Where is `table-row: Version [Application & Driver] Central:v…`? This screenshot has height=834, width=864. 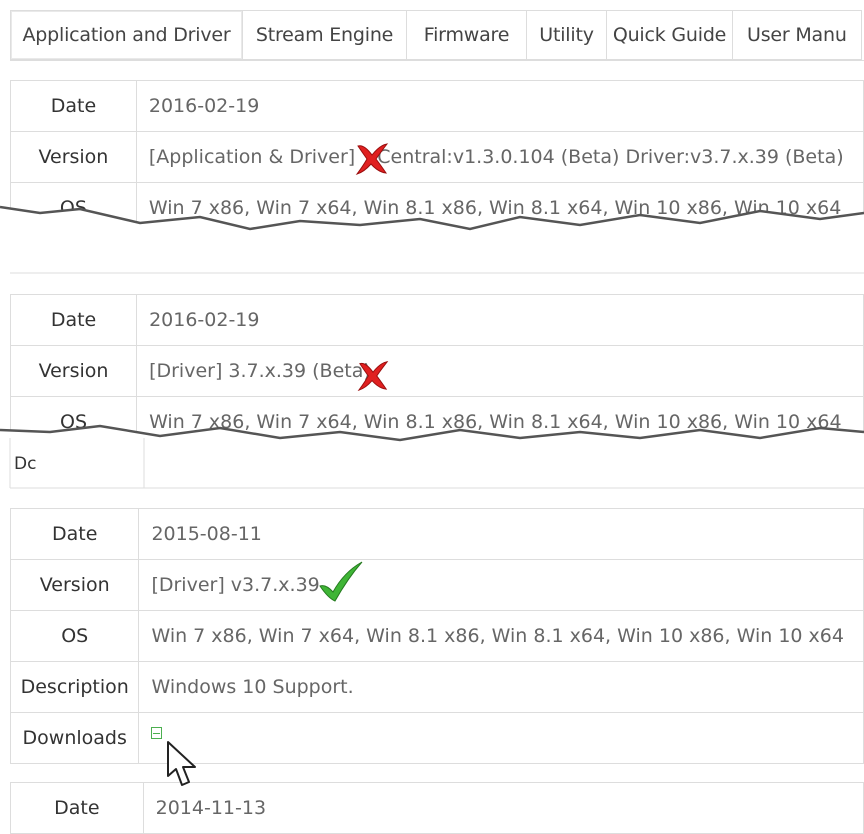 table-row: Version [Application & Driver] Central:v… is located at coordinates (437, 157).